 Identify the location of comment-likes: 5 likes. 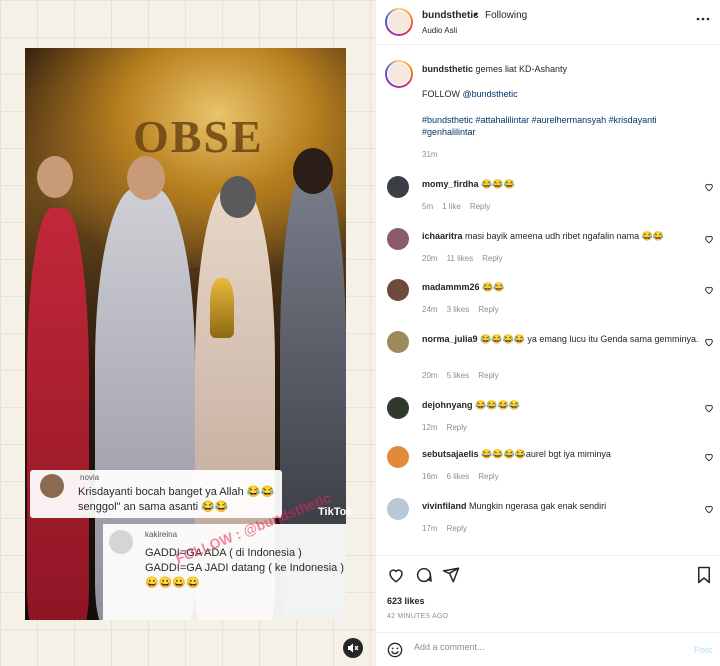
(458, 375).